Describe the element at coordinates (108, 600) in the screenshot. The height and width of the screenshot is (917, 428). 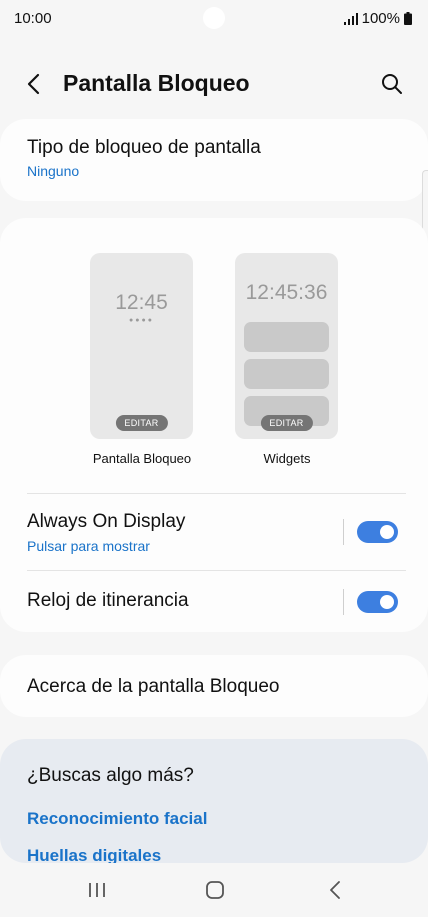
I see `roaming-clock-title: Reloj de itinerancia` at that location.